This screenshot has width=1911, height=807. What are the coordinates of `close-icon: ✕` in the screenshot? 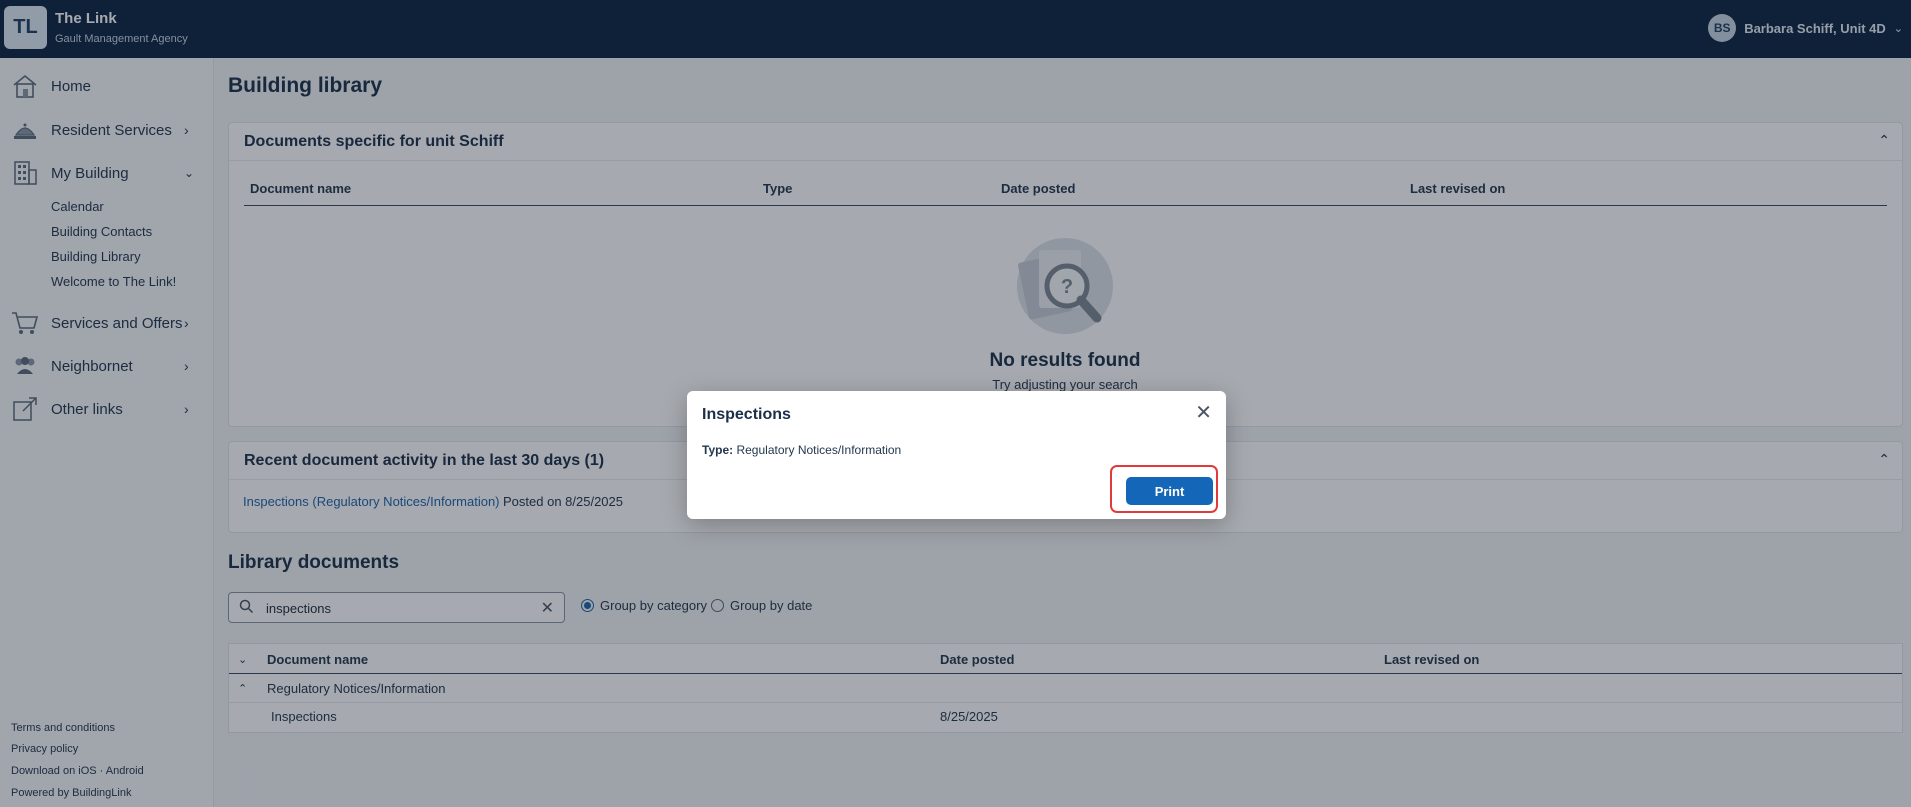 It's located at (1203, 413).